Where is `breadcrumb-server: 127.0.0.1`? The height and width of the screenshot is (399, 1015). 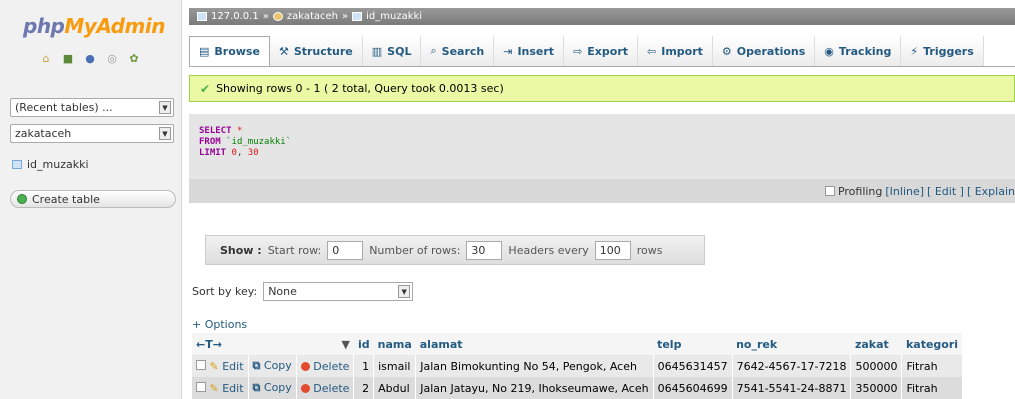 breadcrumb-server: 127.0.0.1 is located at coordinates (235, 16).